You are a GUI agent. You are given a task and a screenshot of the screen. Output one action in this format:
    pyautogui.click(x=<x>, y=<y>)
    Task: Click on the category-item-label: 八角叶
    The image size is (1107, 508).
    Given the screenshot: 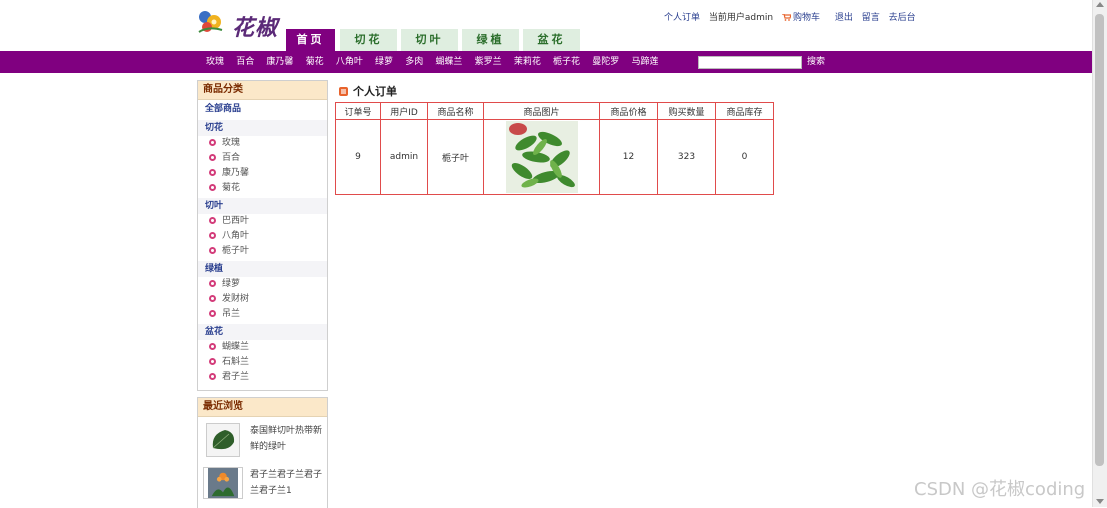 What is the action you would take?
    pyautogui.click(x=236, y=236)
    